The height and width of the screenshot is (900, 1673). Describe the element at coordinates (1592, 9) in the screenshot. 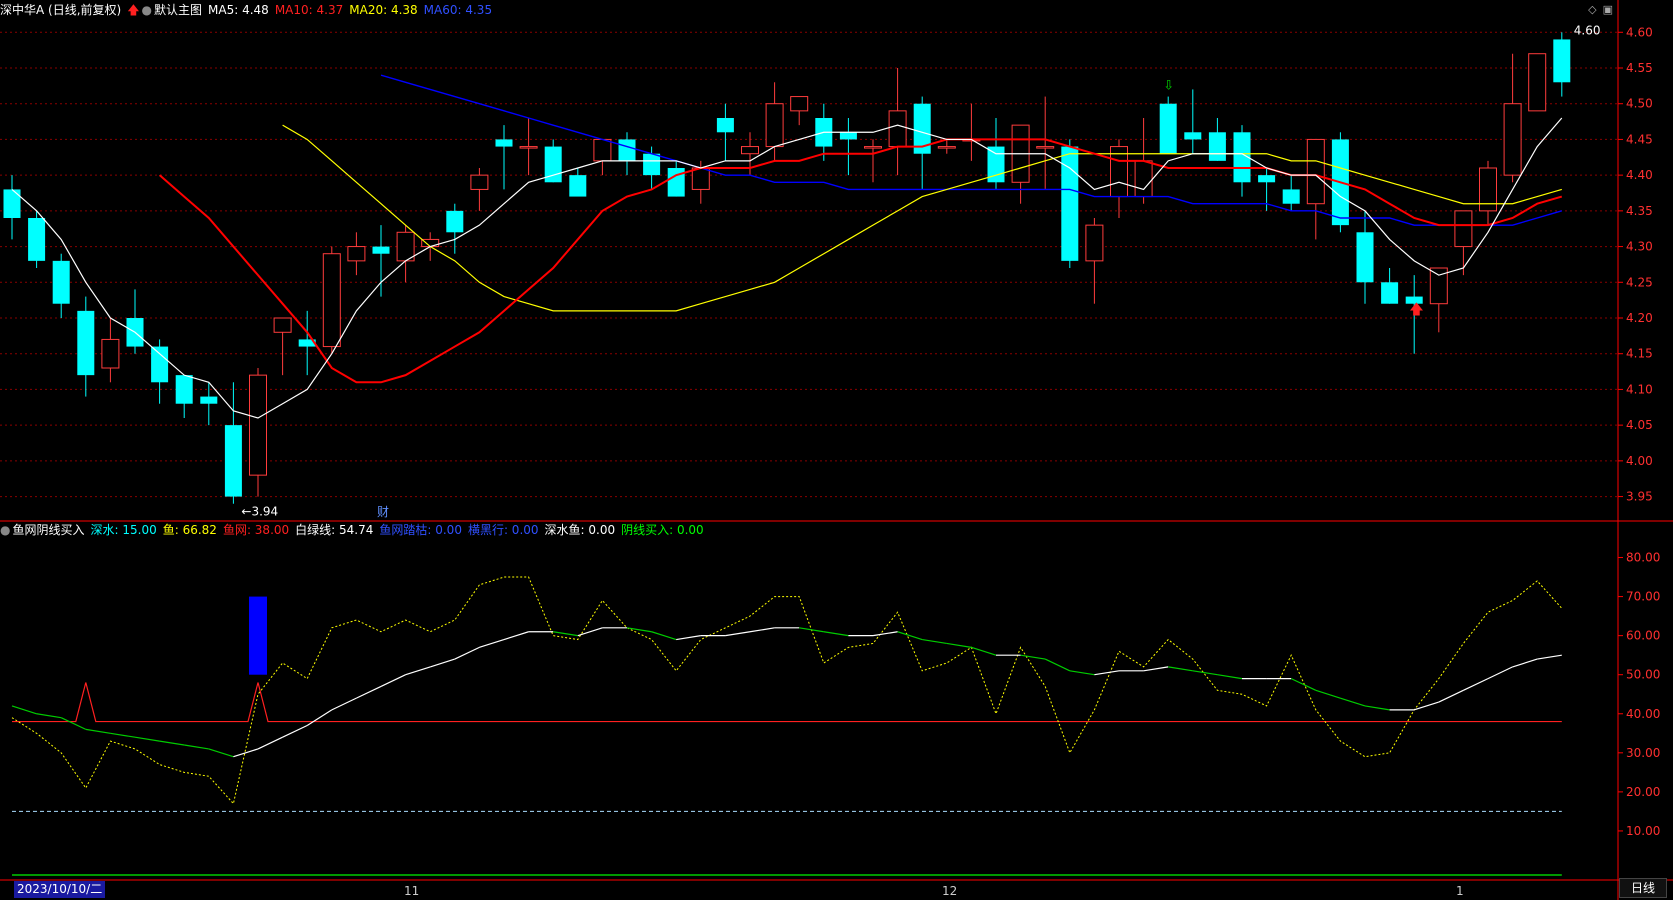

I see `diamond-icon: ◇` at that location.